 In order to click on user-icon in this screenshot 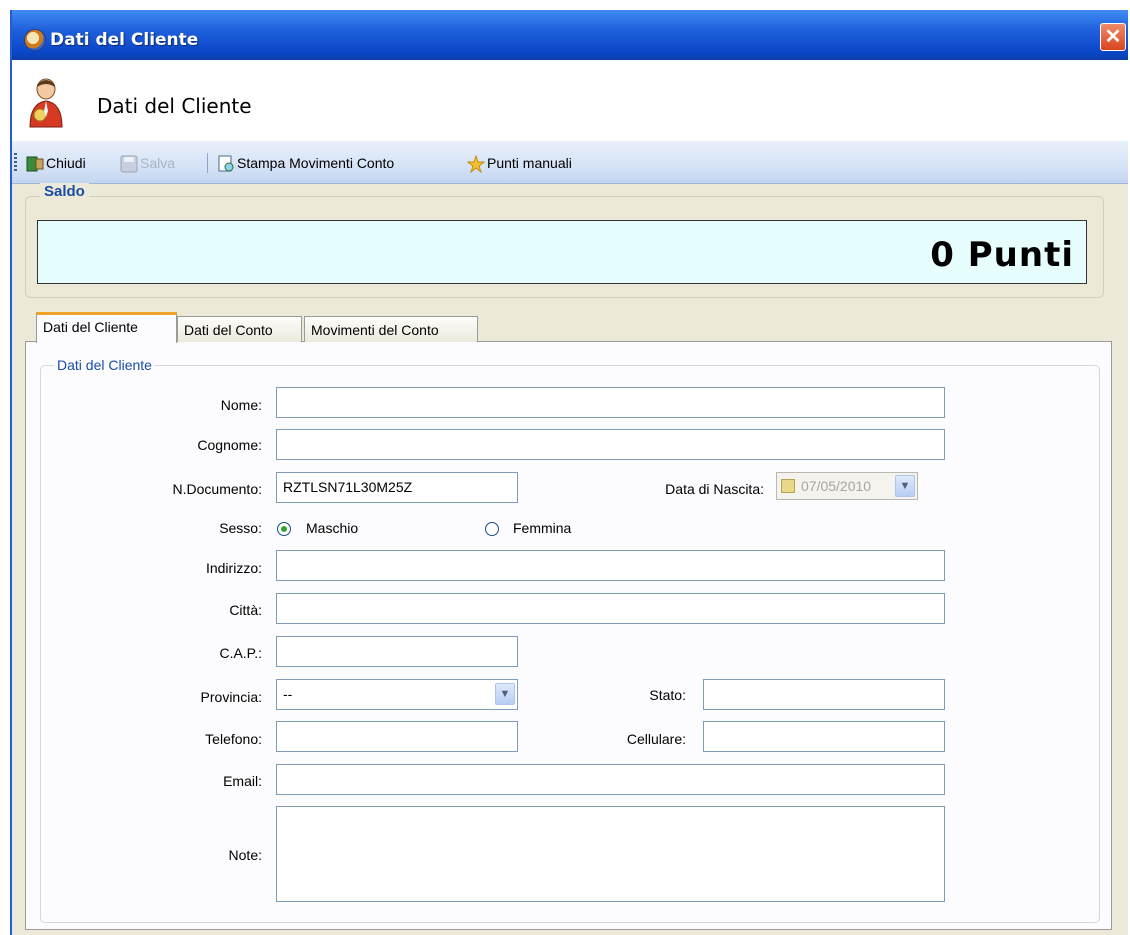, I will do `click(46, 103)`.